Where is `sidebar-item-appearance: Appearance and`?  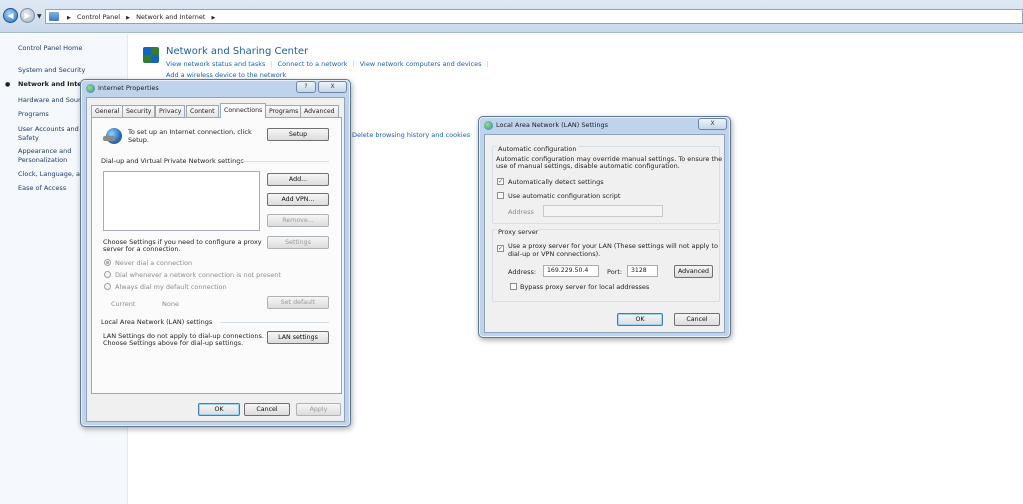 sidebar-item-appearance: Appearance and is located at coordinates (44, 151).